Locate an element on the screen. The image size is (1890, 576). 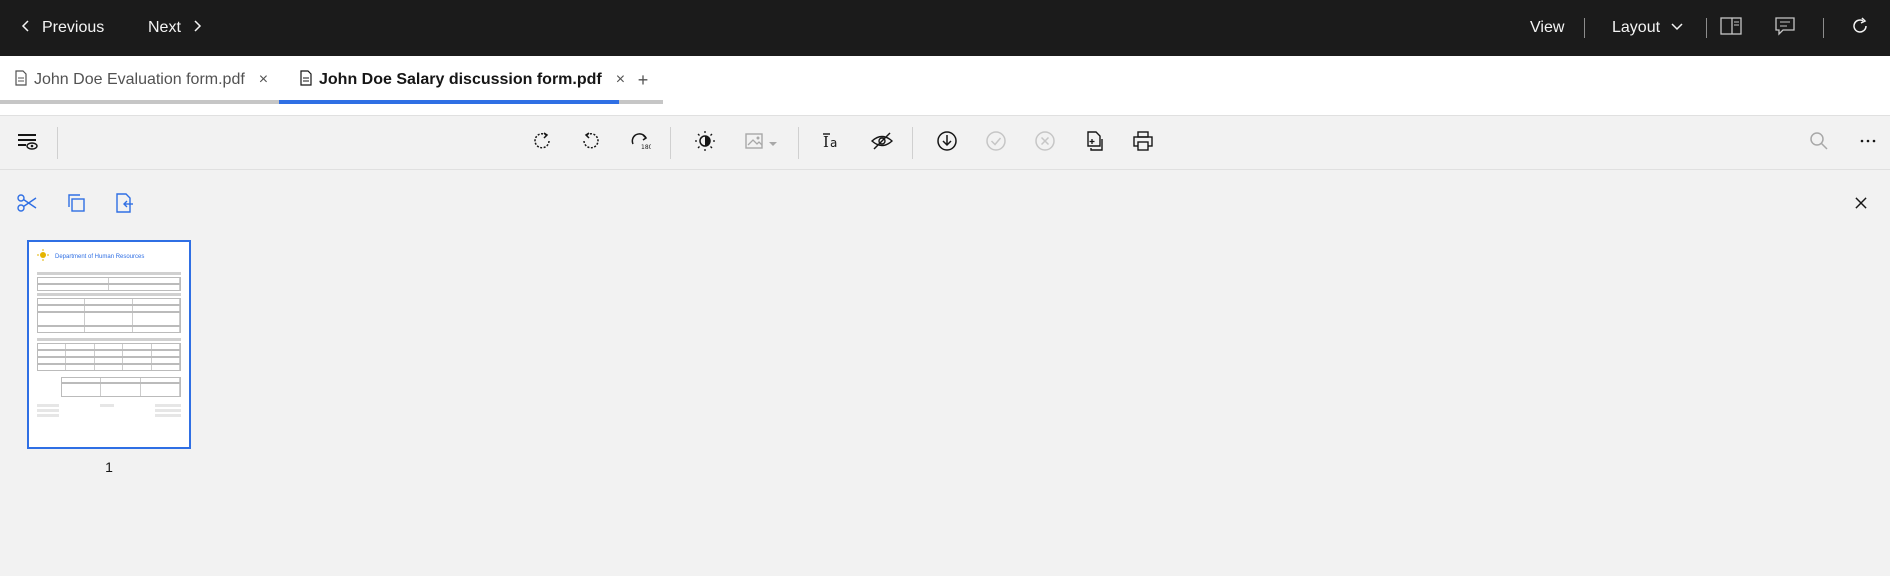
copy-page-button is located at coordinates (76, 205).